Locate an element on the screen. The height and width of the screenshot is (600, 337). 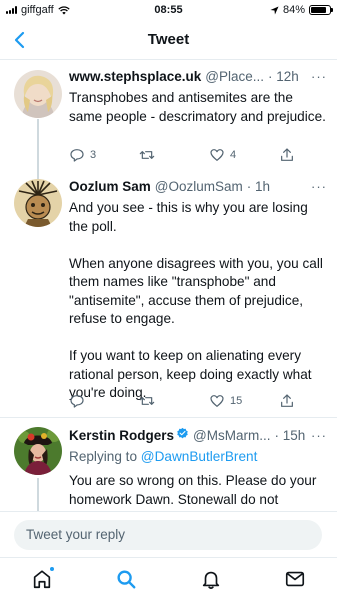
replying-prefix: Replying to is located at coordinates (103, 456).